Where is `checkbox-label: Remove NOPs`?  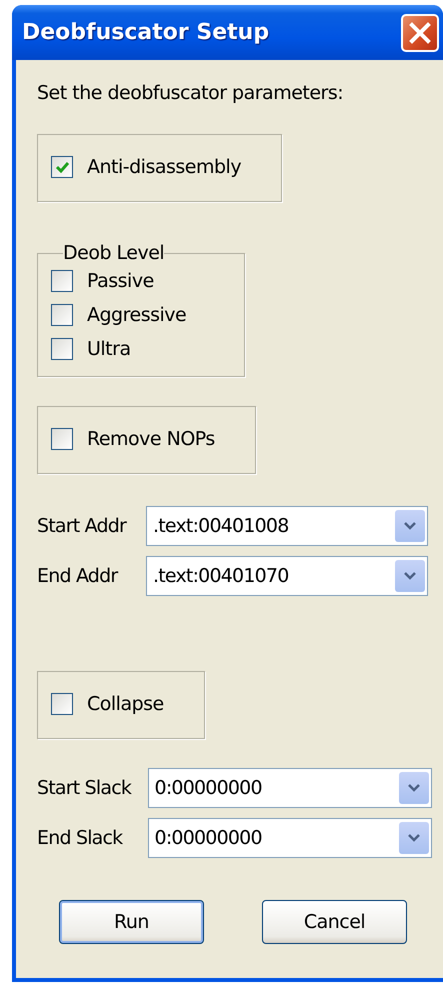 checkbox-label: Remove NOPs is located at coordinates (151, 439).